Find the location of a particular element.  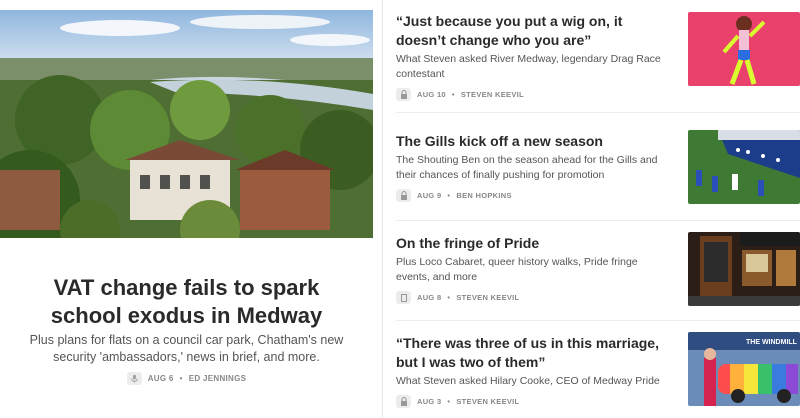

featured-meta: AUG 6 • ED JENNINGS is located at coordinates (186, 378).